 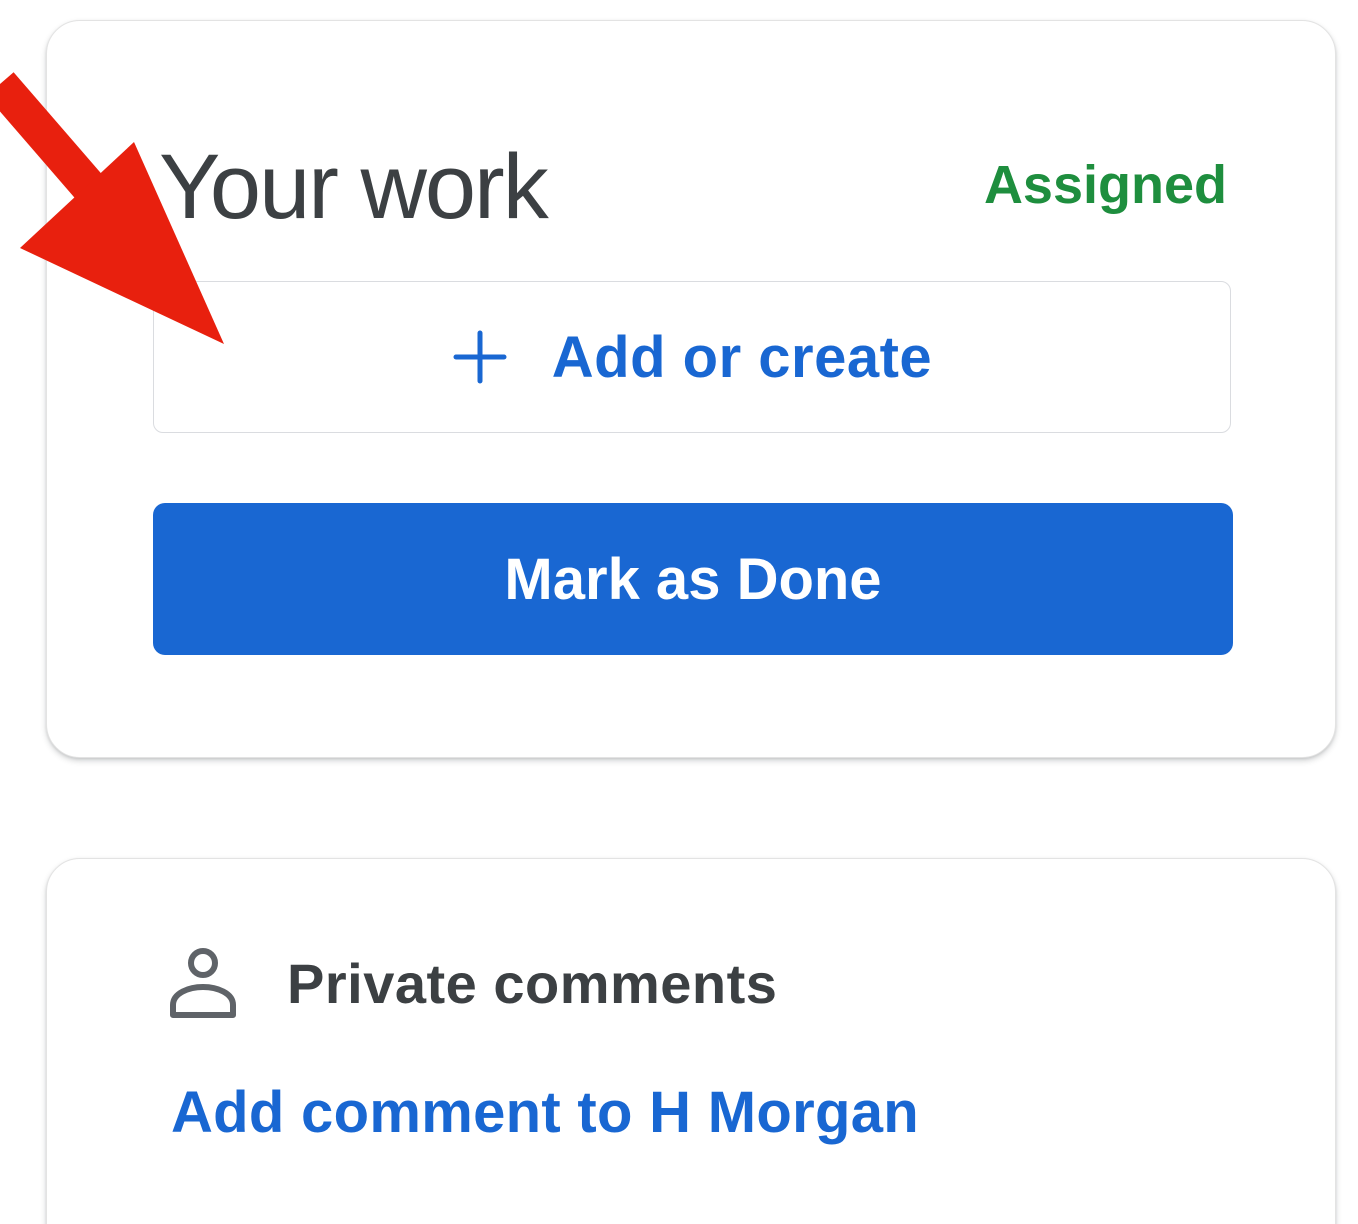 I want to click on person-icon, so click(x=203, y=983).